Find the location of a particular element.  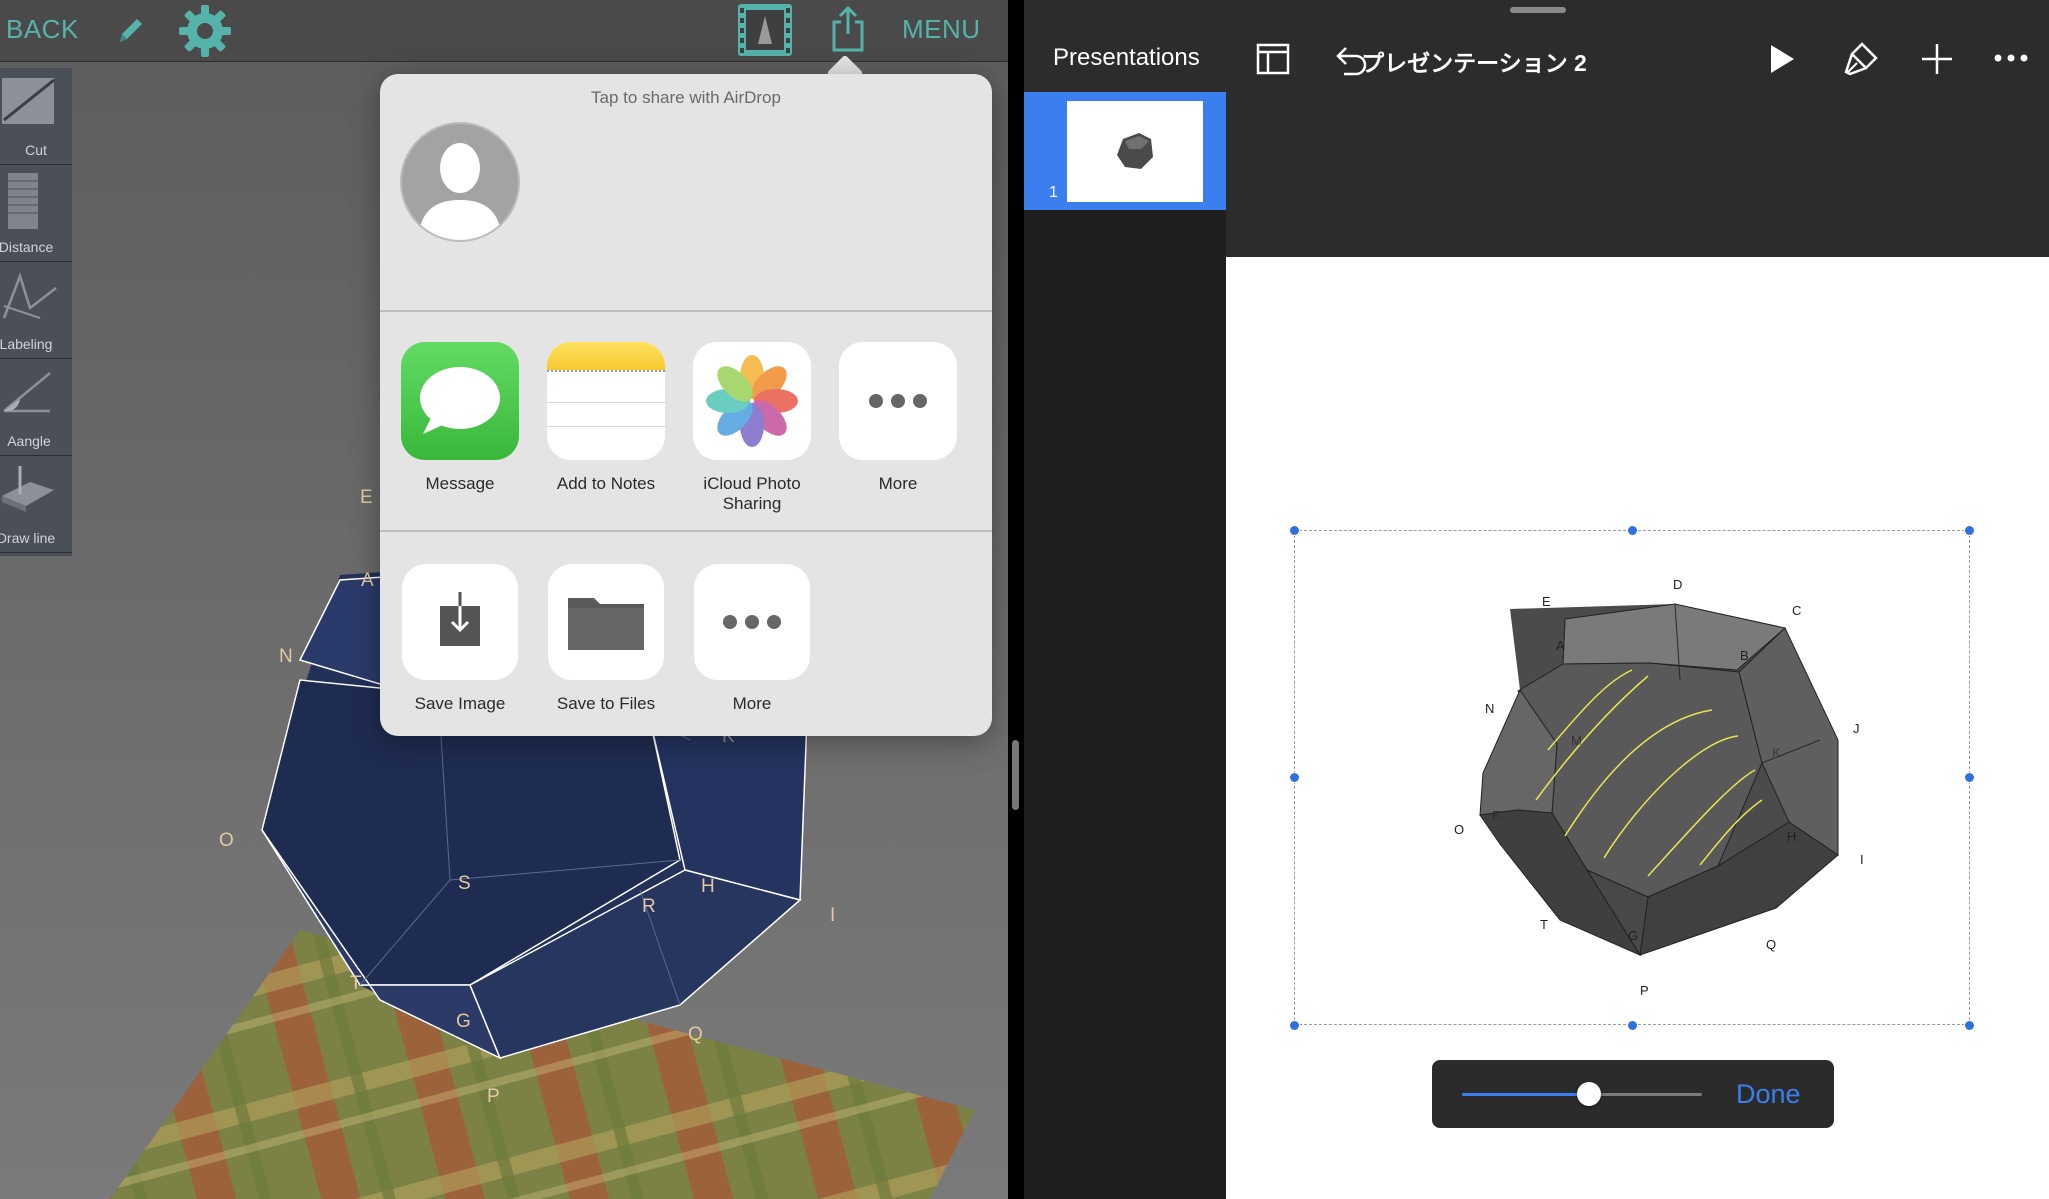

tool-palette: Cut Distance Labeling Aangle Draw line is located at coordinates (36, 312).